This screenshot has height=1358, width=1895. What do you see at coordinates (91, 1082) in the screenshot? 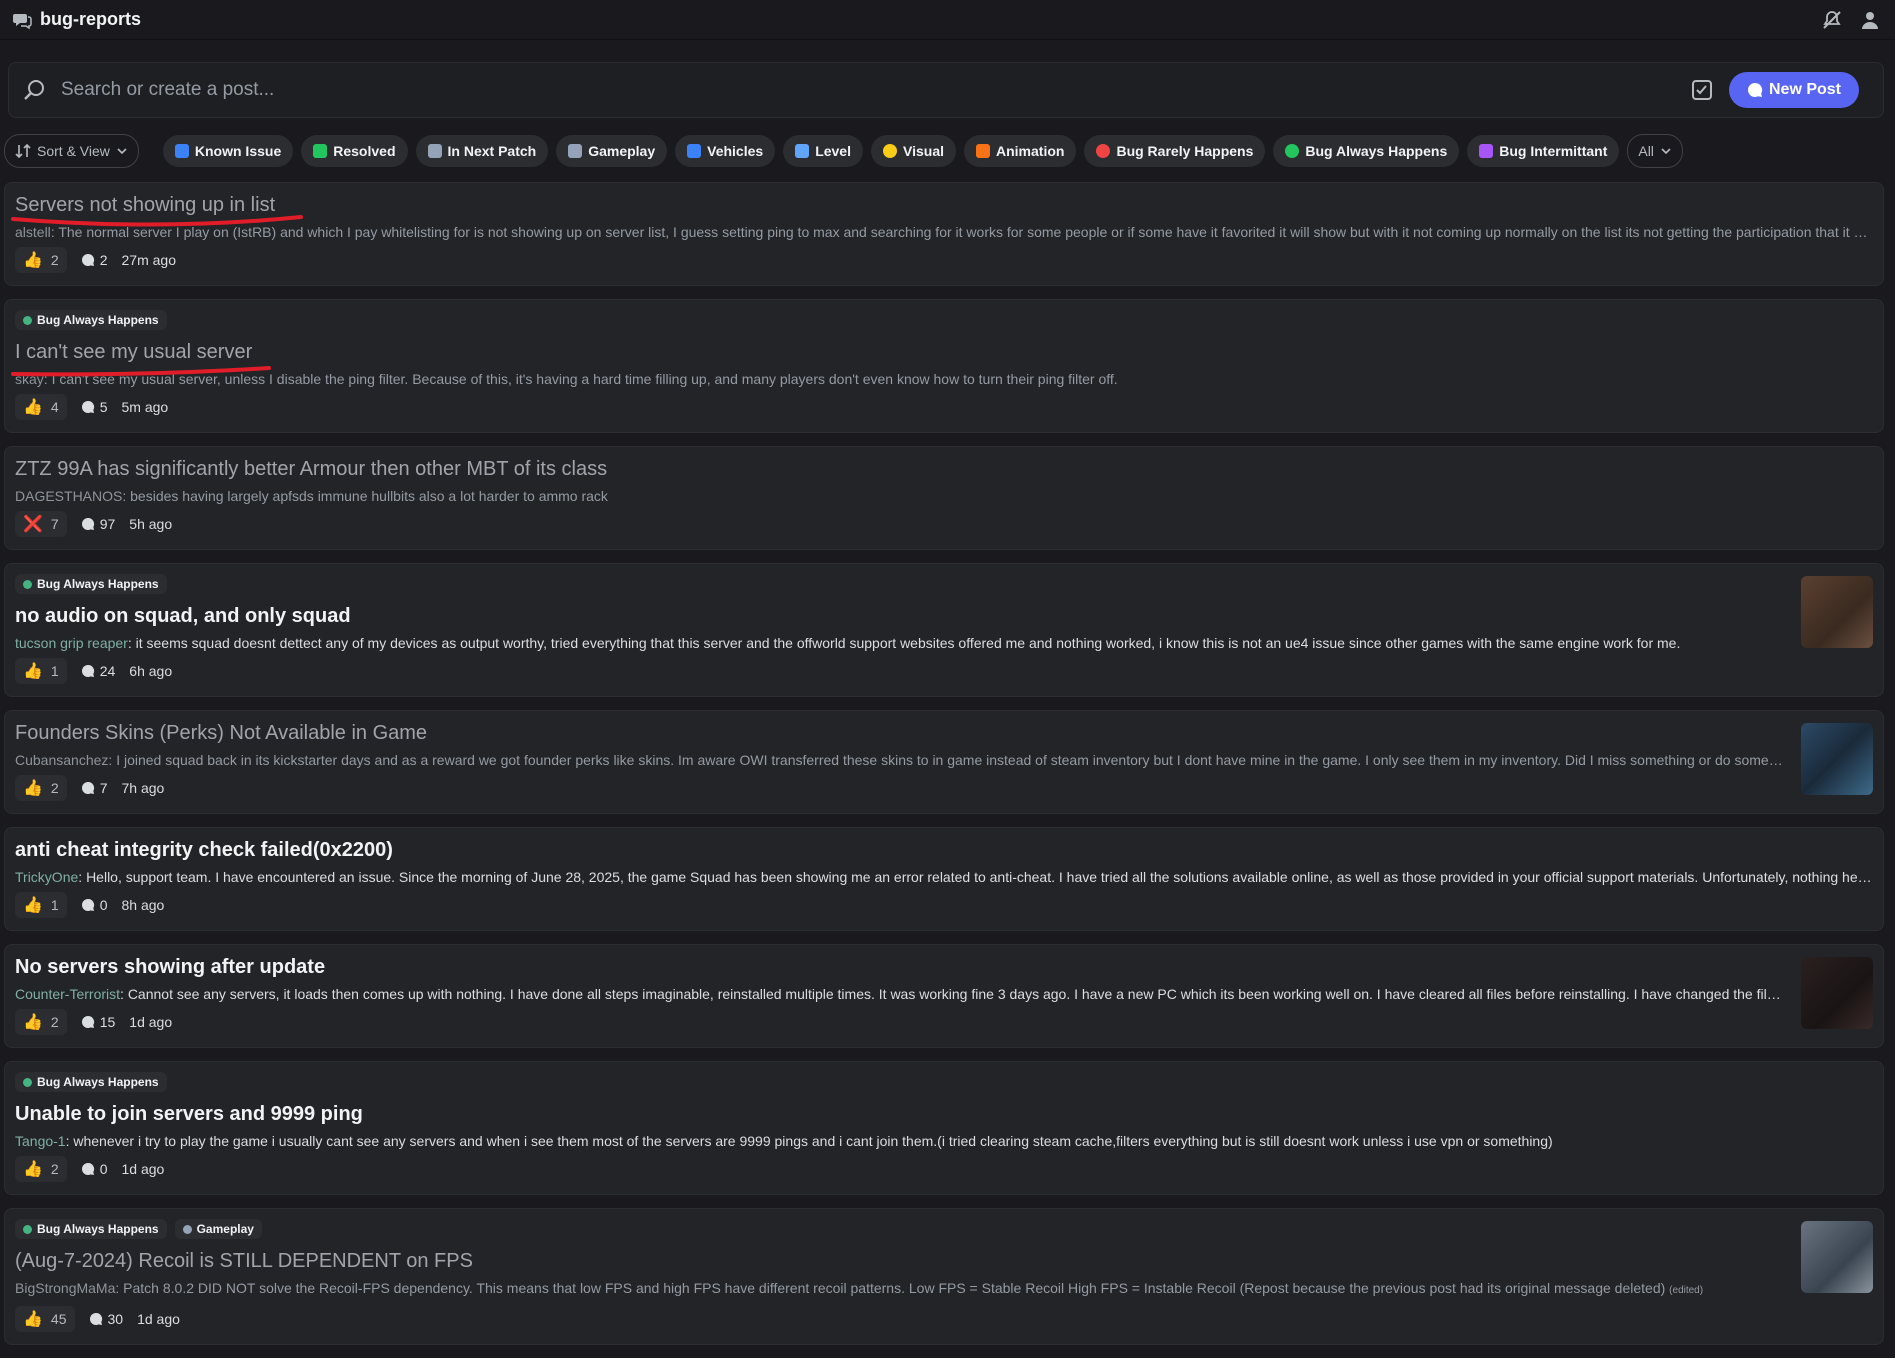
I see `post-tag: Bug Always Happens` at bounding box center [91, 1082].